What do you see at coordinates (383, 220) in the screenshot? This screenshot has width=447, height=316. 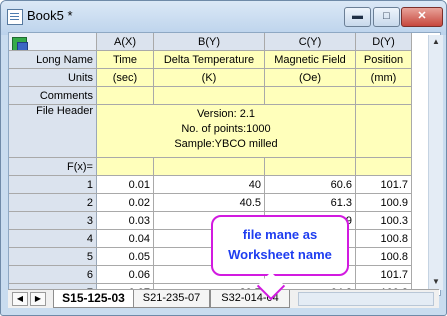 I see `cell-d: 100.3` at bounding box center [383, 220].